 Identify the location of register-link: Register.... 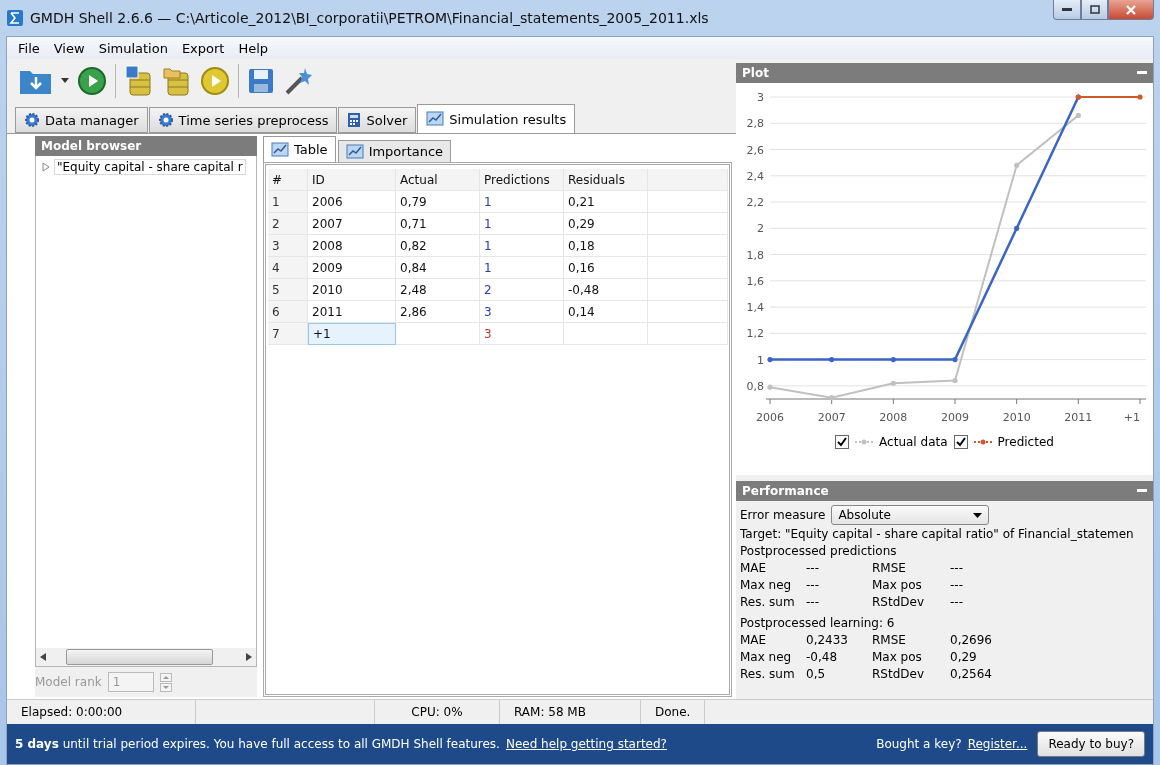
(997, 744).